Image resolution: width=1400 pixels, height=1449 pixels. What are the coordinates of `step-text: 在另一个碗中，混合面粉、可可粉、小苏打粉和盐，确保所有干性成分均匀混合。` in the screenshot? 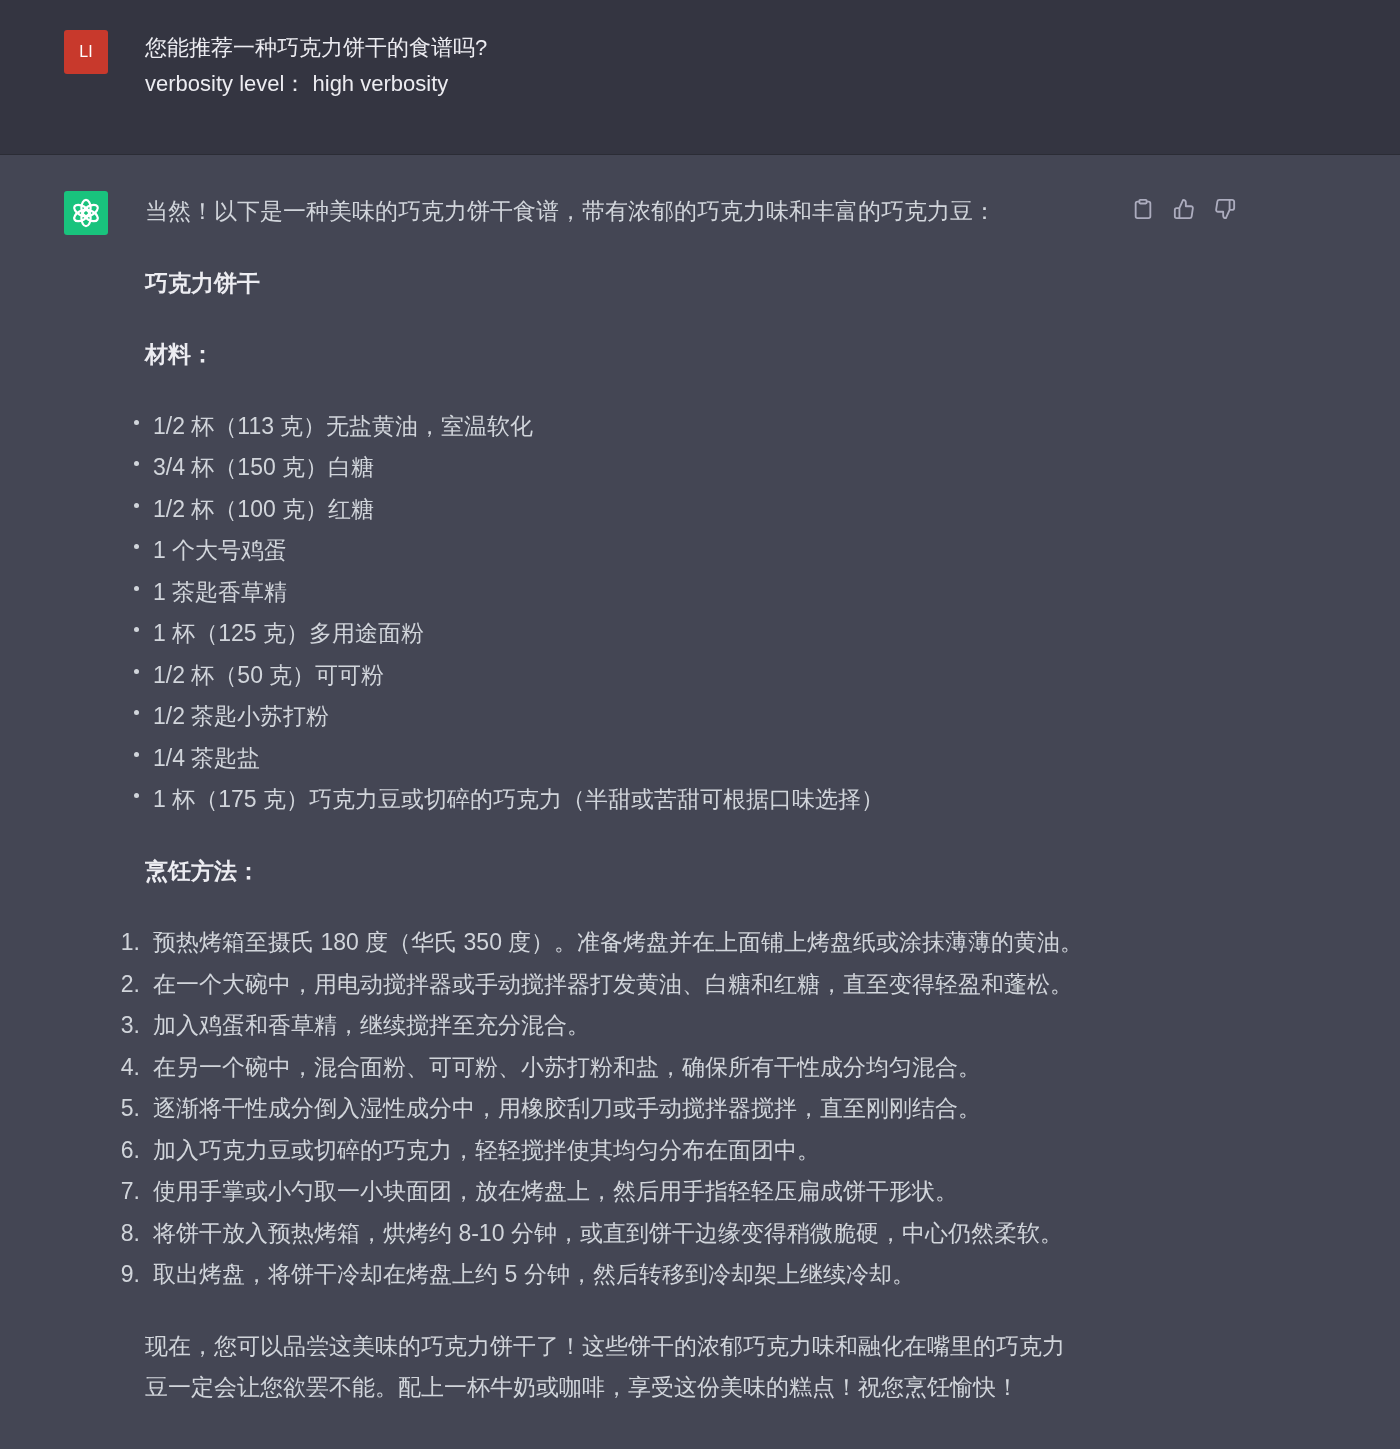 It's located at (567, 1067).